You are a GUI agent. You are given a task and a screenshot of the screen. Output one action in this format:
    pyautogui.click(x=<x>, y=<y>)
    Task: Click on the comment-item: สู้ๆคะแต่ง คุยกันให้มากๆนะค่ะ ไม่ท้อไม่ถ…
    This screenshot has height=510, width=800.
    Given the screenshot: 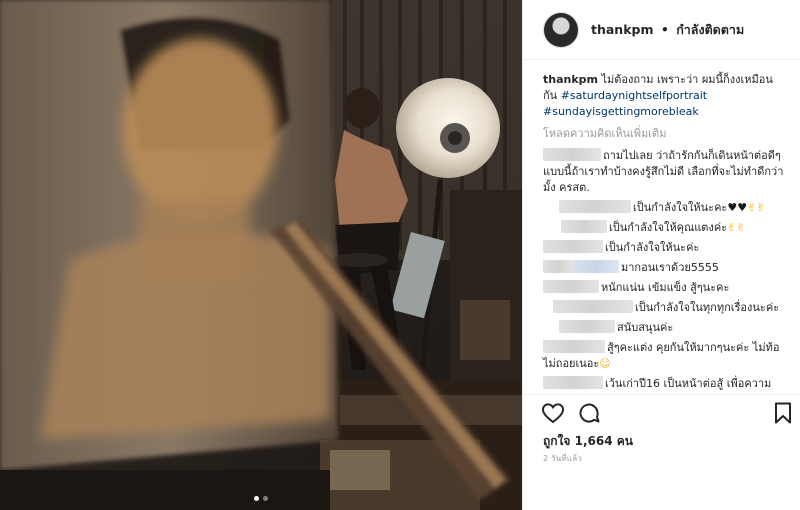 What is the action you would take?
    pyautogui.click(x=665, y=356)
    